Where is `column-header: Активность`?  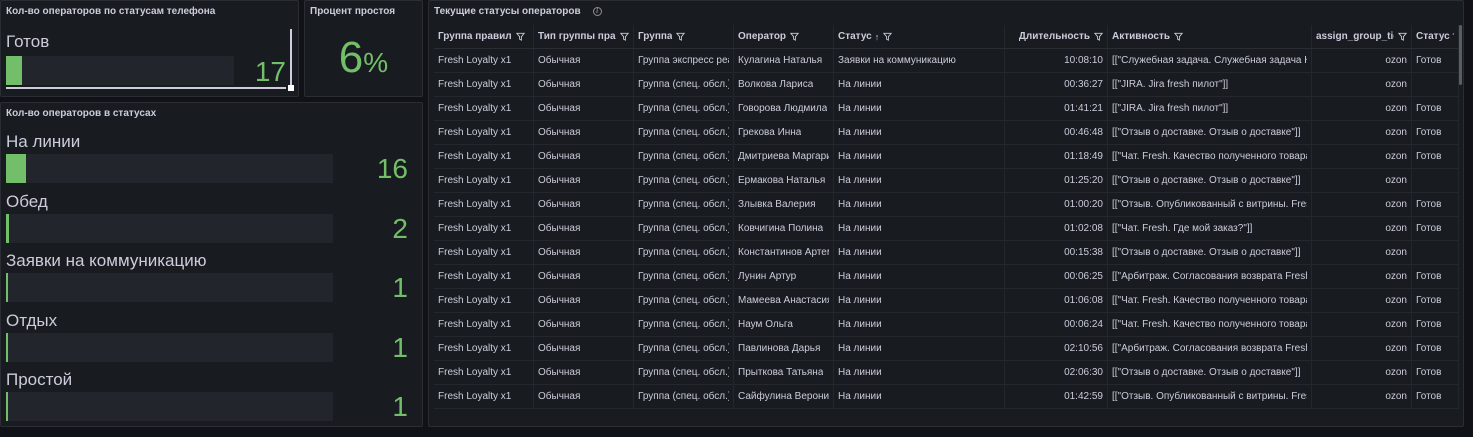 column-header: Активность is located at coordinates (1210, 36).